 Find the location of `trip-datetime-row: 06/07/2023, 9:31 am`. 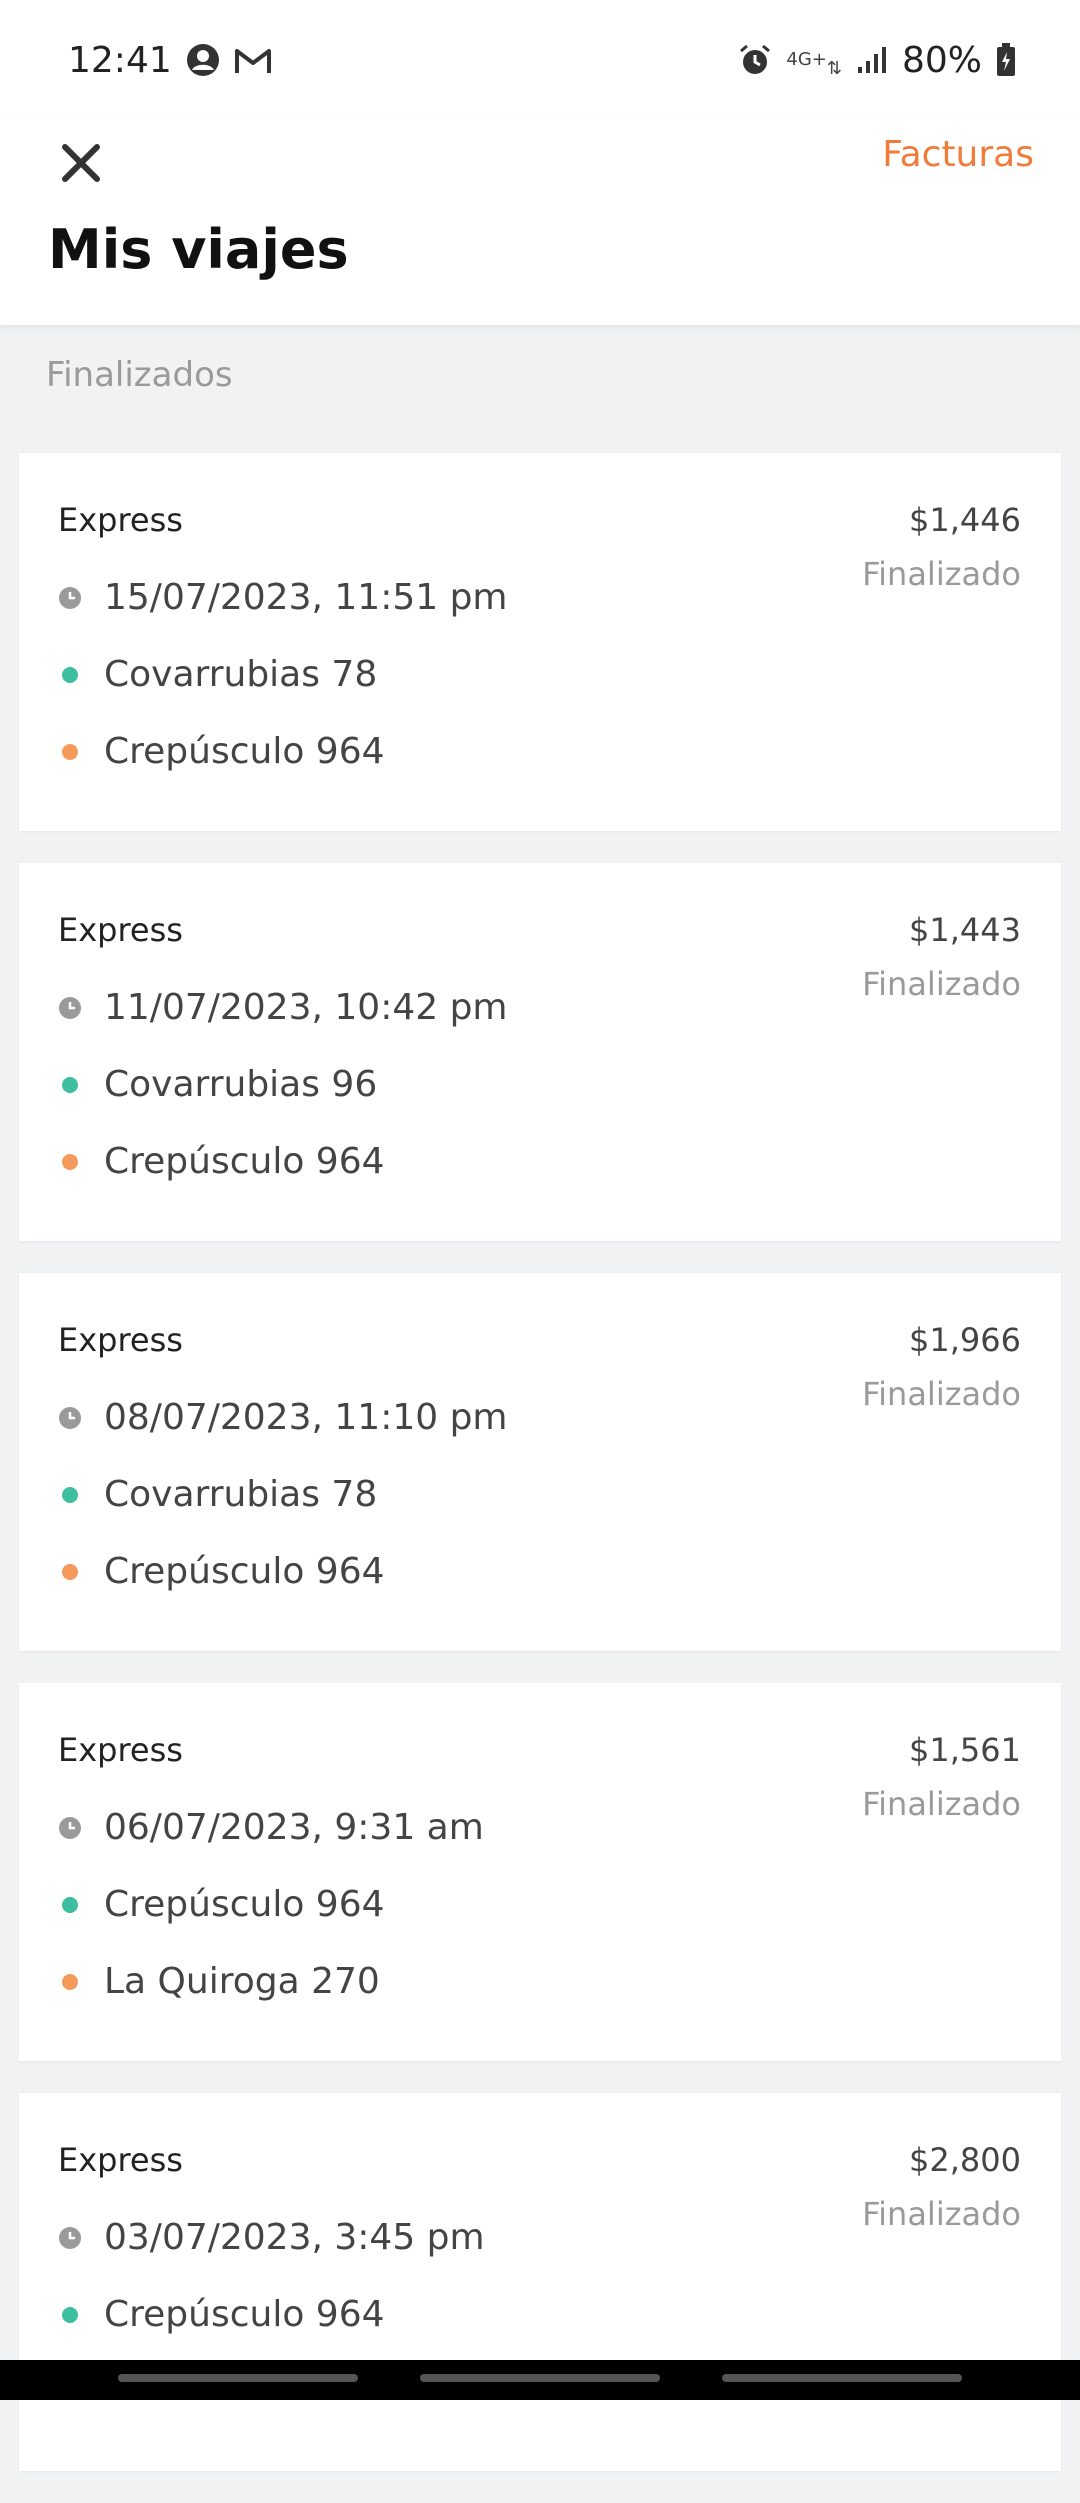

trip-datetime-row: 06/07/2023, 9:31 am is located at coordinates (271, 1827).